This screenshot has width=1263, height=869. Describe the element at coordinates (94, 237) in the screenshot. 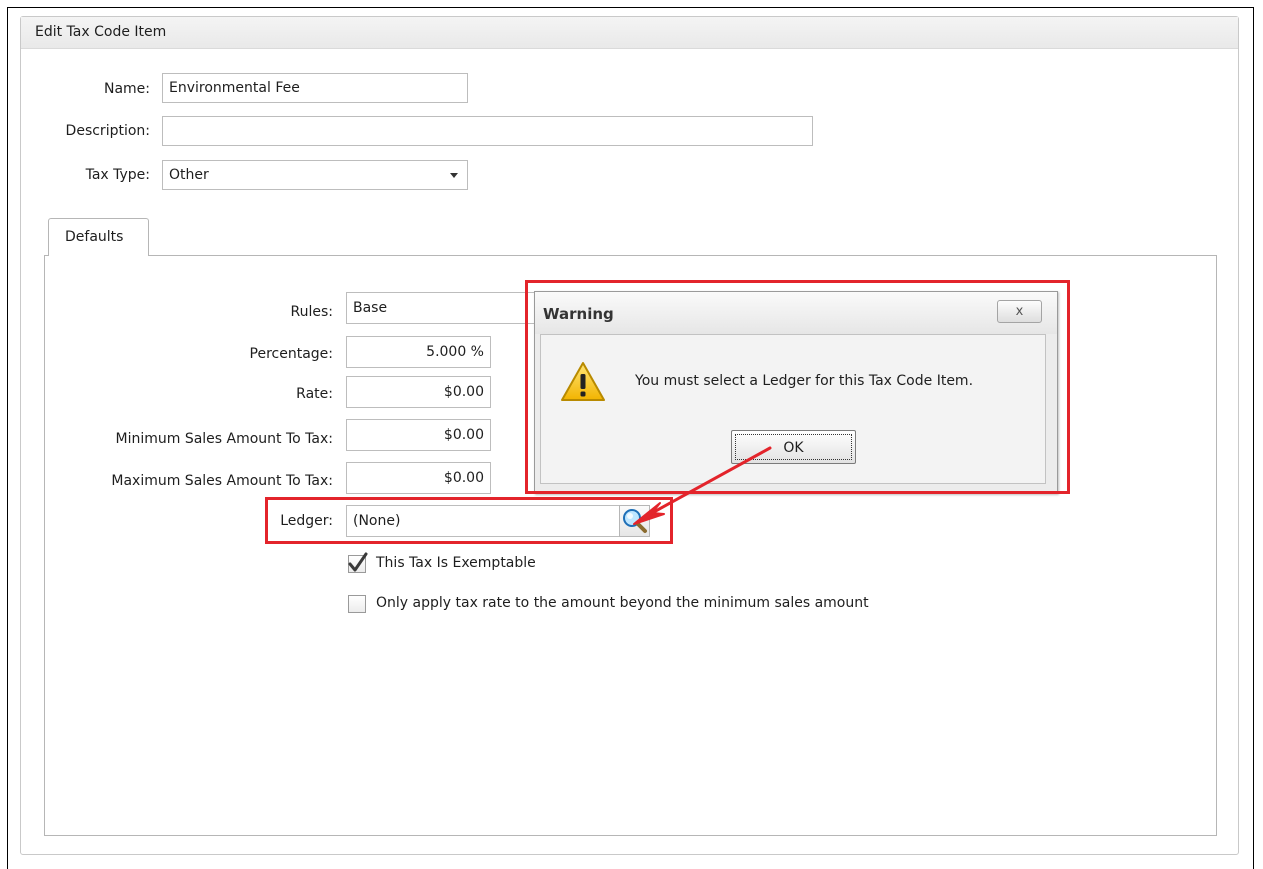

I see `tab-defaults-label: Defaults` at that location.